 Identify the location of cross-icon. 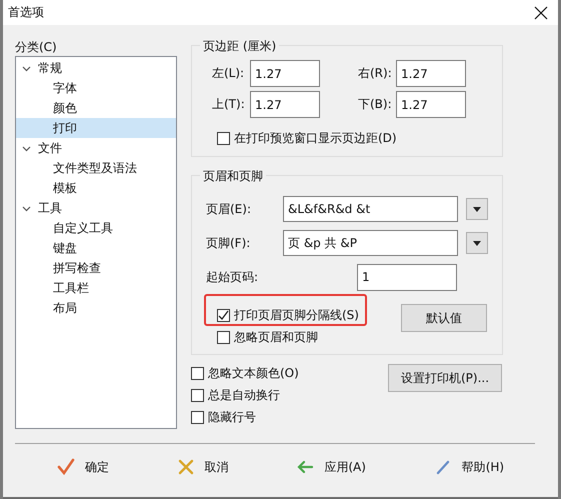
(185, 467).